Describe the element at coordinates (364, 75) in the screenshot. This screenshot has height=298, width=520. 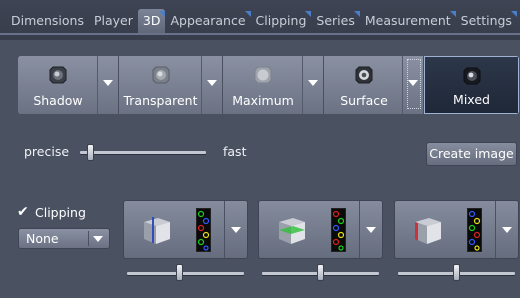
I see `sphere-surface-icon` at that location.